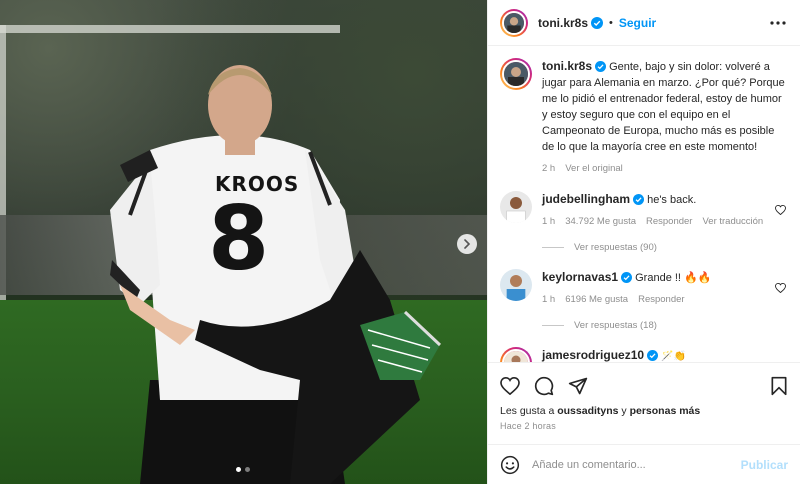  I want to click on caption-avatar, so click(516, 74).